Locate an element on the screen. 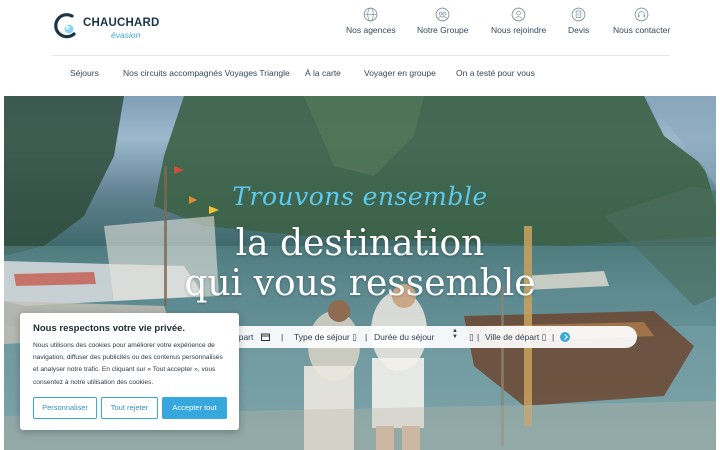 The image size is (720, 450). main-nav-groupe: Voyager en groupe is located at coordinates (400, 73).